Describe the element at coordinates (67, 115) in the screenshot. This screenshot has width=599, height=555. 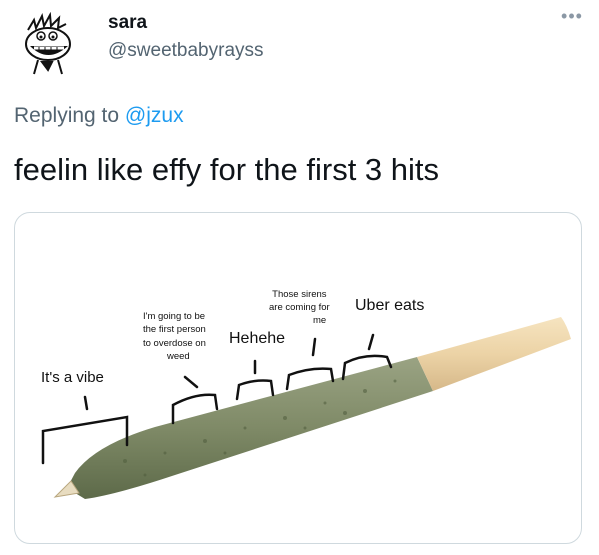
I see `replying-to-label: Replying to` at that location.